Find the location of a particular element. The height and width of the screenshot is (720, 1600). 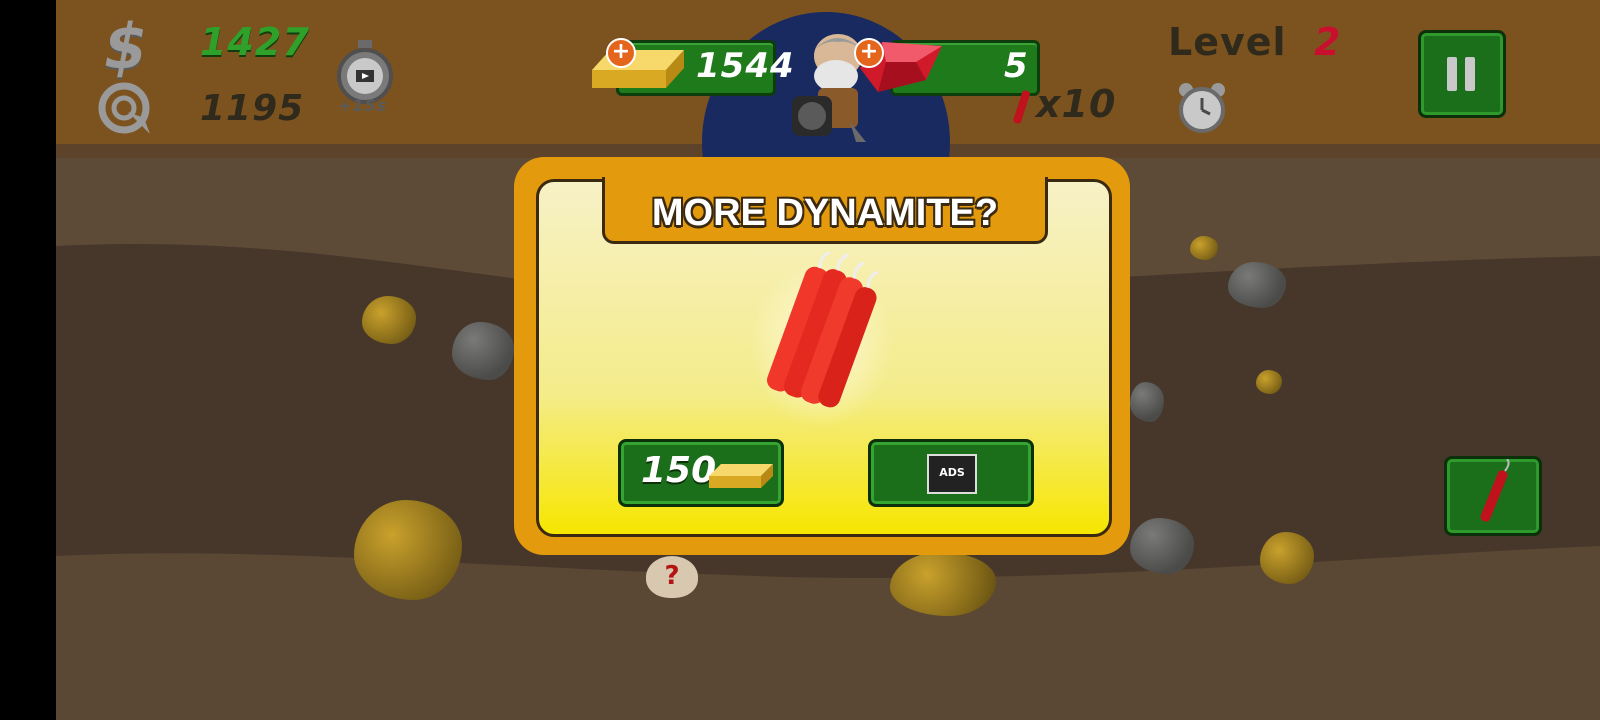

gold-bar-icon is located at coordinates (741, 476).